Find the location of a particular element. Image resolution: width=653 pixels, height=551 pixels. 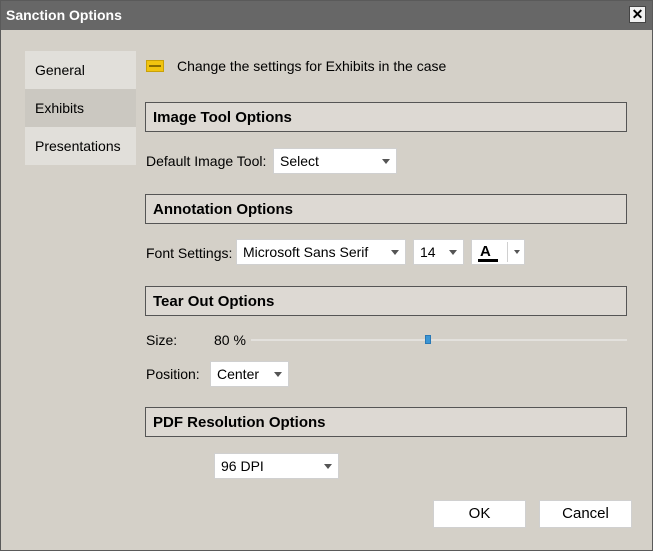

font-color-swatch is located at coordinates (488, 260).